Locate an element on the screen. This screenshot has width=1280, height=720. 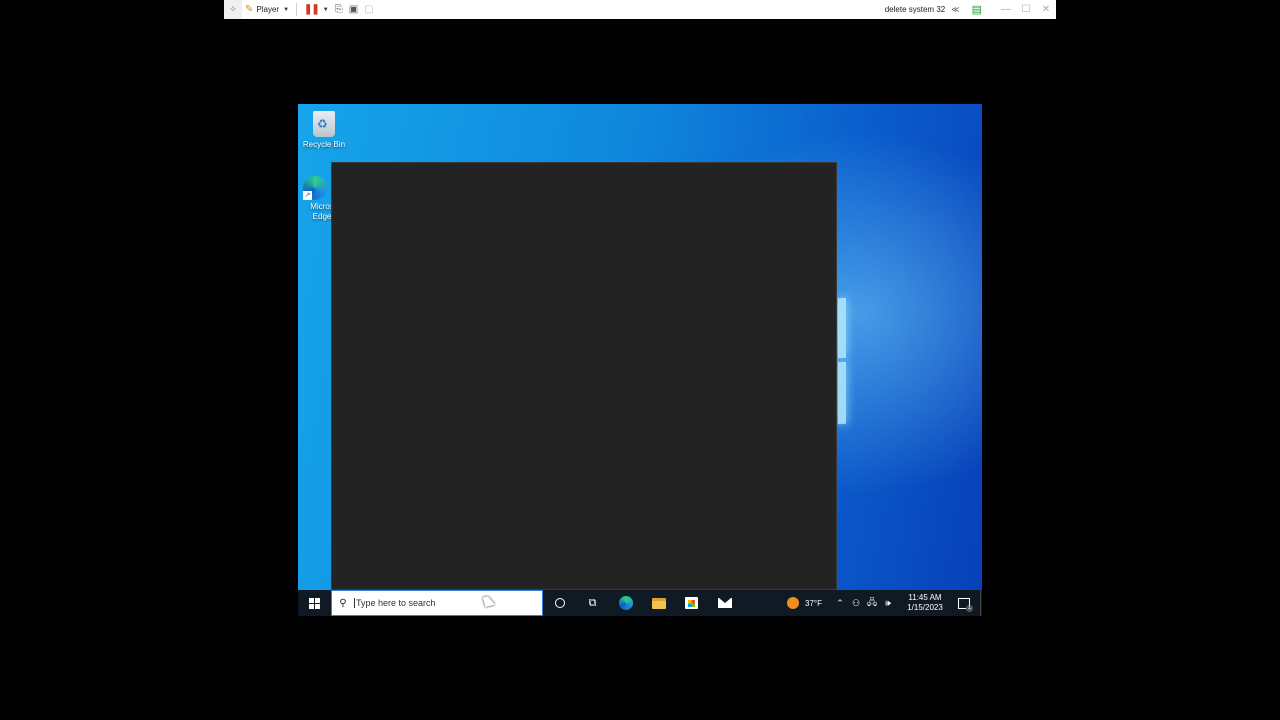
player-menu-label: Player is located at coordinates (268, 9).